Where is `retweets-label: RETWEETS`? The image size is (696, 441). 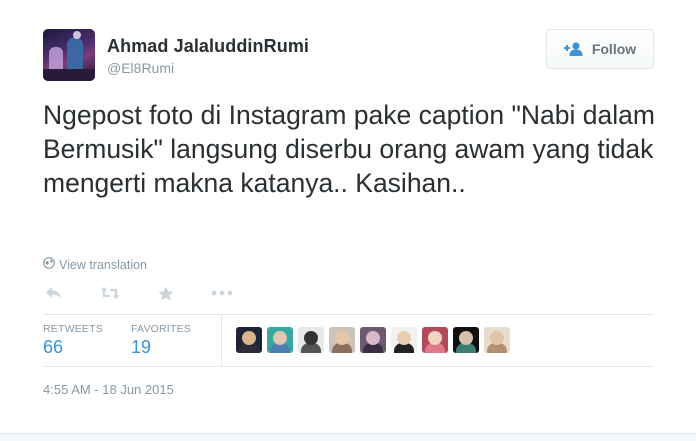
retweets-label: RETWEETS is located at coordinates (73, 329).